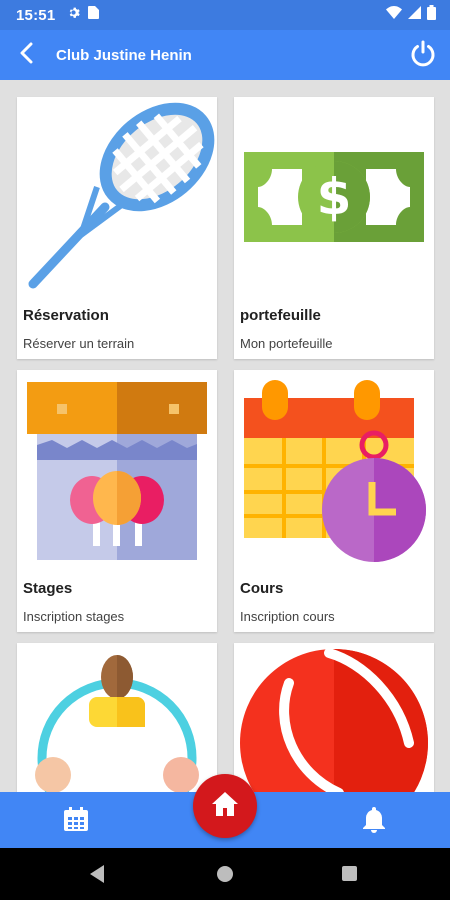  Describe the element at coordinates (97, 876) in the screenshot. I see `system-back-icon` at that location.